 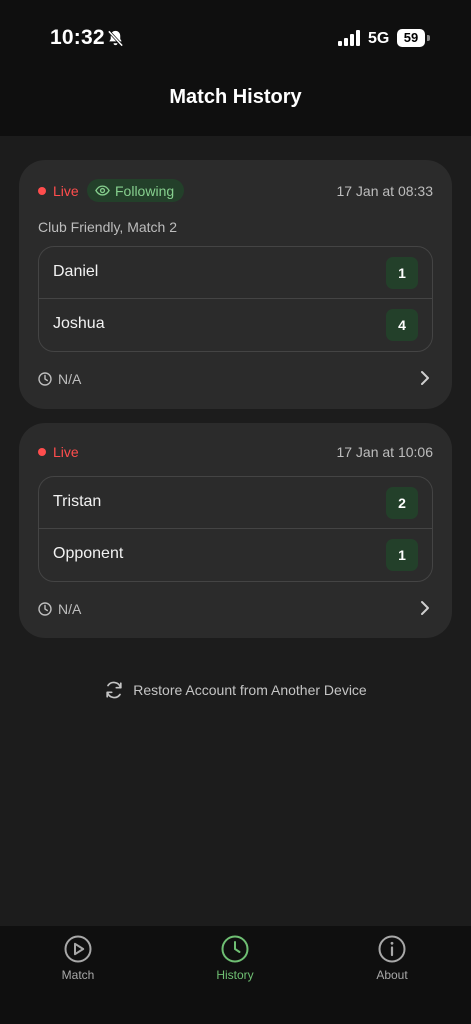 What do you see at coordinates (78, 949) in the screenshot?
I see `play-circle-icon` at bounding box center [78, 949].